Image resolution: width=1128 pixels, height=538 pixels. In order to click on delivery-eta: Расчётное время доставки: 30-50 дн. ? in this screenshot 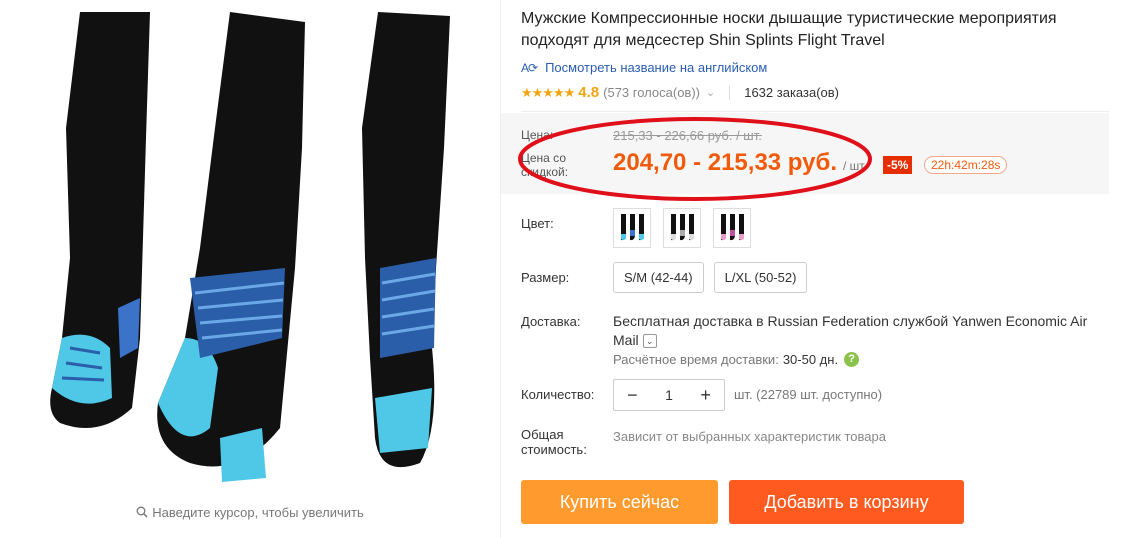, I will do `click(736, 359)`.